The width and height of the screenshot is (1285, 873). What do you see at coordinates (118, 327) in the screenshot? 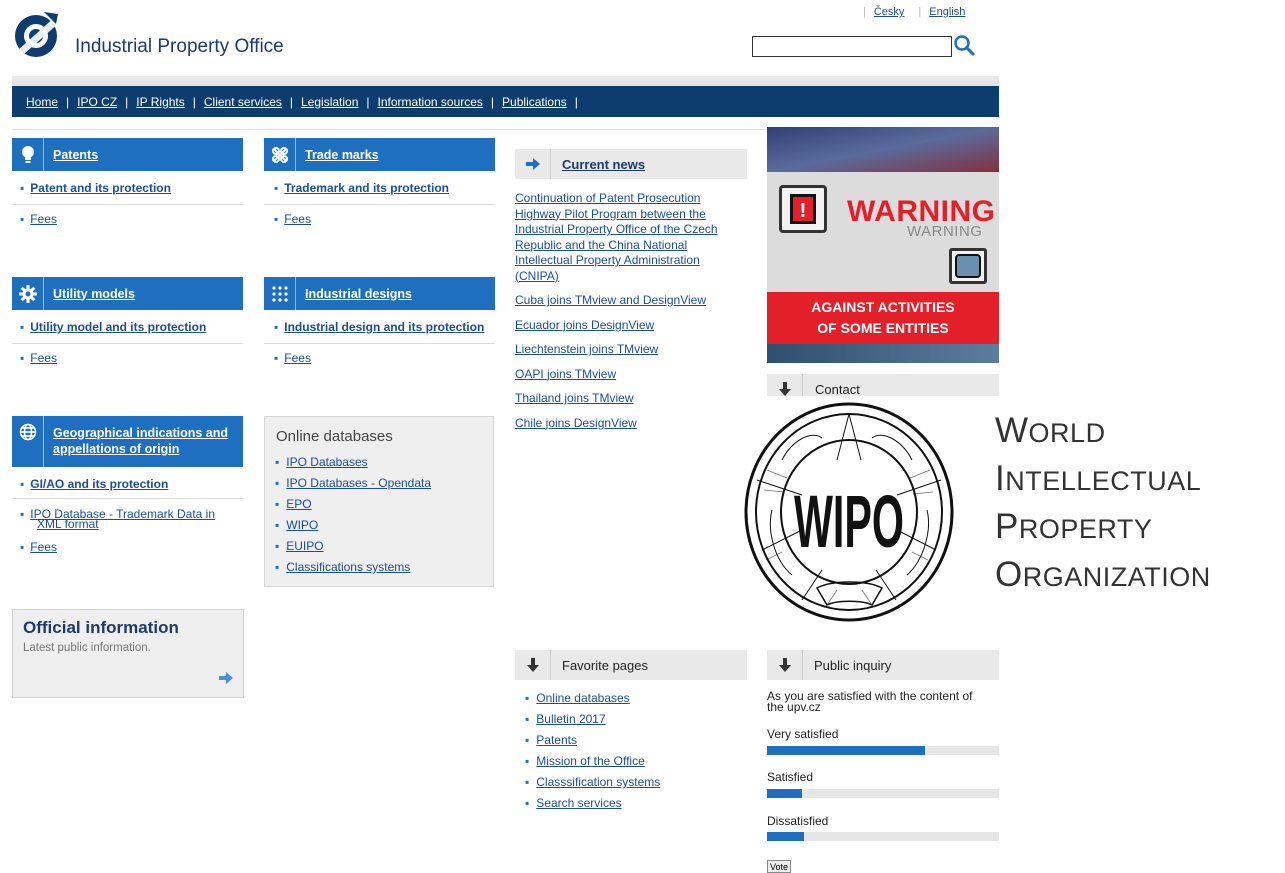
I see `utility-model-protection-link: Utility model and its protection` at bounding box center [118, 327].